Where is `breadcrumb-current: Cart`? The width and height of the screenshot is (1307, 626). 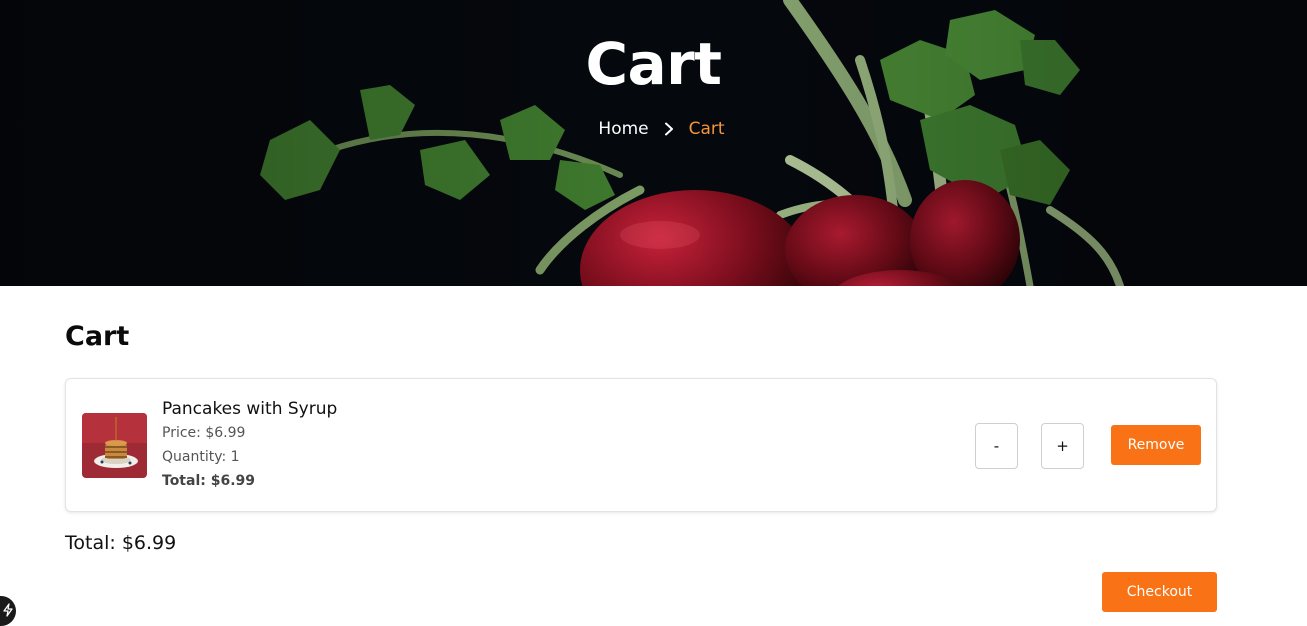 breadcrumb-current: Cart is located at coordinates (706, 129).